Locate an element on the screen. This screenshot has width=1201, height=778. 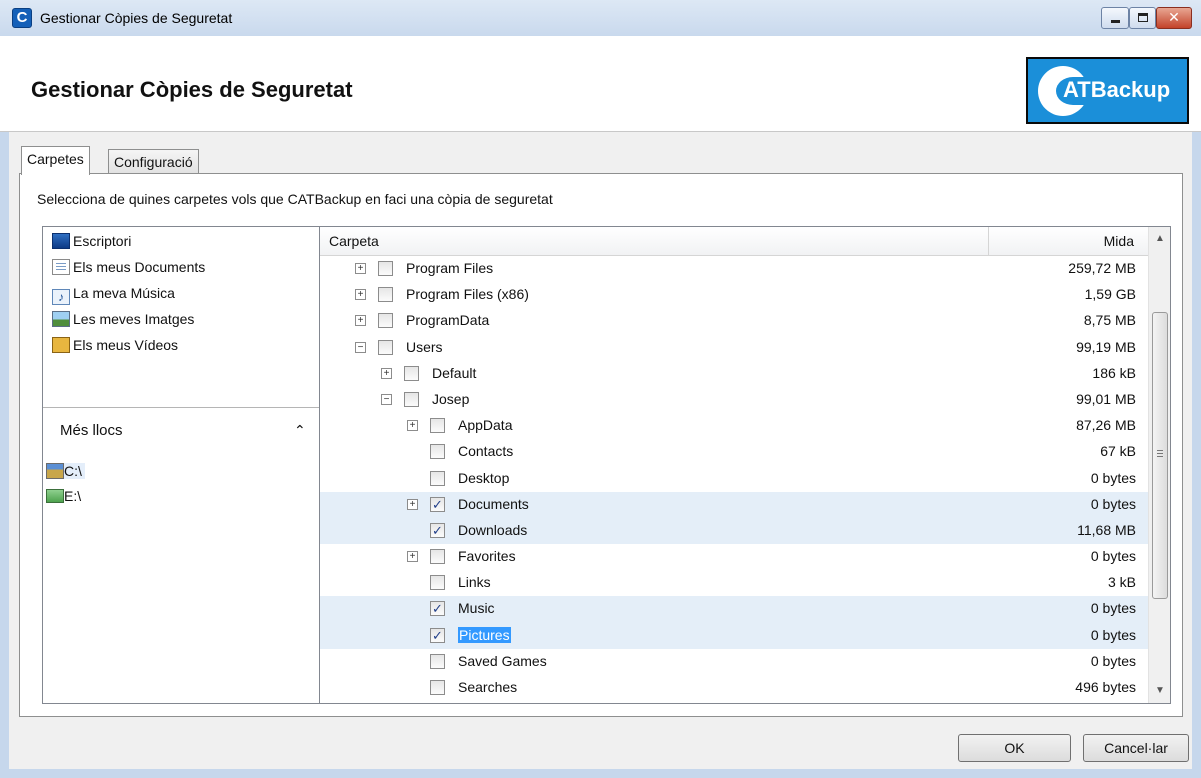
network-drive-icon is located at coordinates (55, 496).